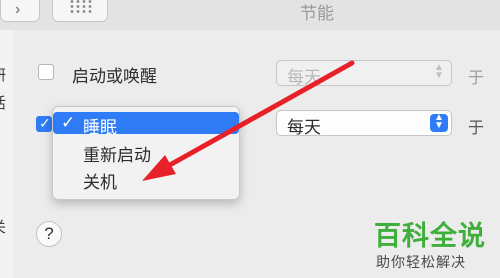 This screenshot has width=500, height=278. I want to click on watermark: 百科全说 助你轻松解决, so click(433, 245).